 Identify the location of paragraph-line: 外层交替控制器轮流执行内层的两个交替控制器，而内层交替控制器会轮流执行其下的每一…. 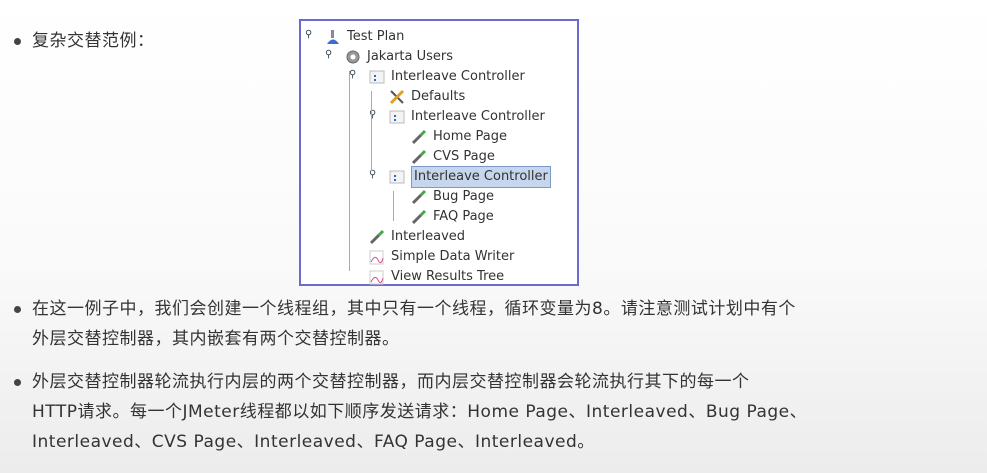
(391, 382).